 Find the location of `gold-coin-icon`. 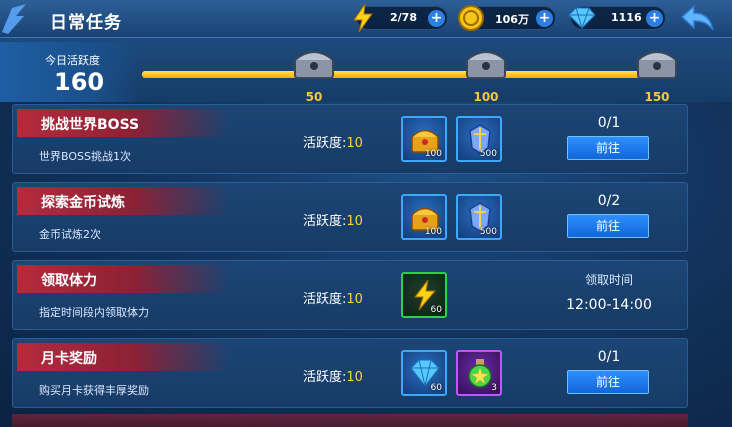

gold-coin-icon is located at coordinates (471, 18).